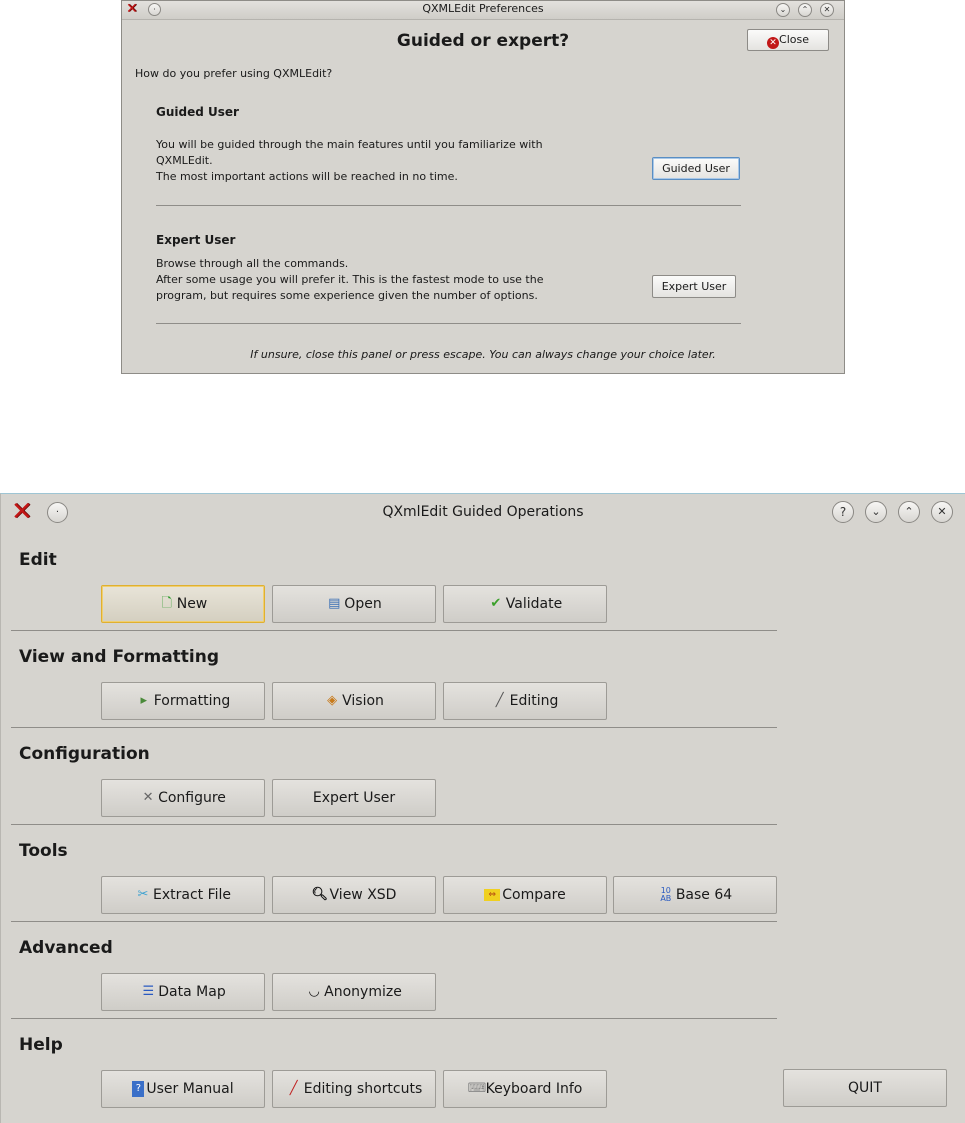 This screenshot has height=1123, width=965. Describe the element at coordinates (363, 1089) in the screenshot. I see `editing-shortcuts-button-label: Editing shortcuts` at that location.